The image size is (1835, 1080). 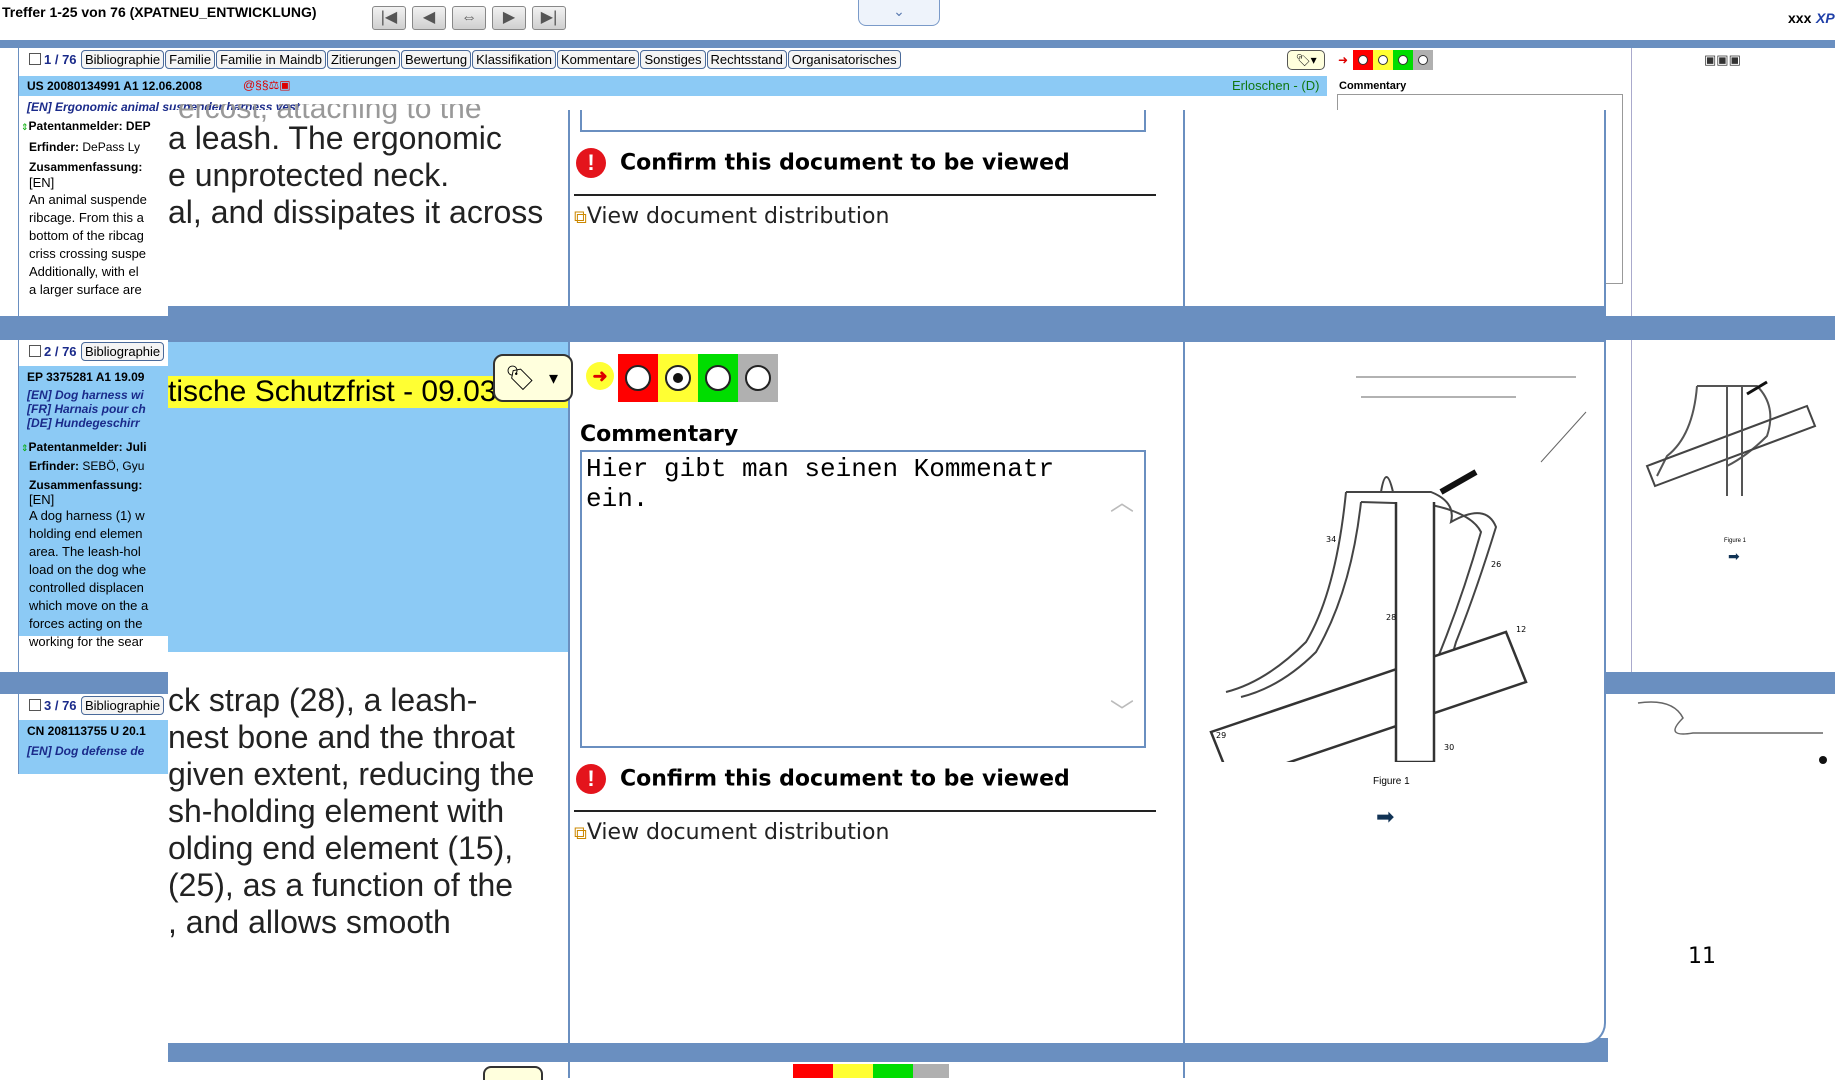 I want to click on inventor-value: DePass Ly, so click(x=111, y=147).